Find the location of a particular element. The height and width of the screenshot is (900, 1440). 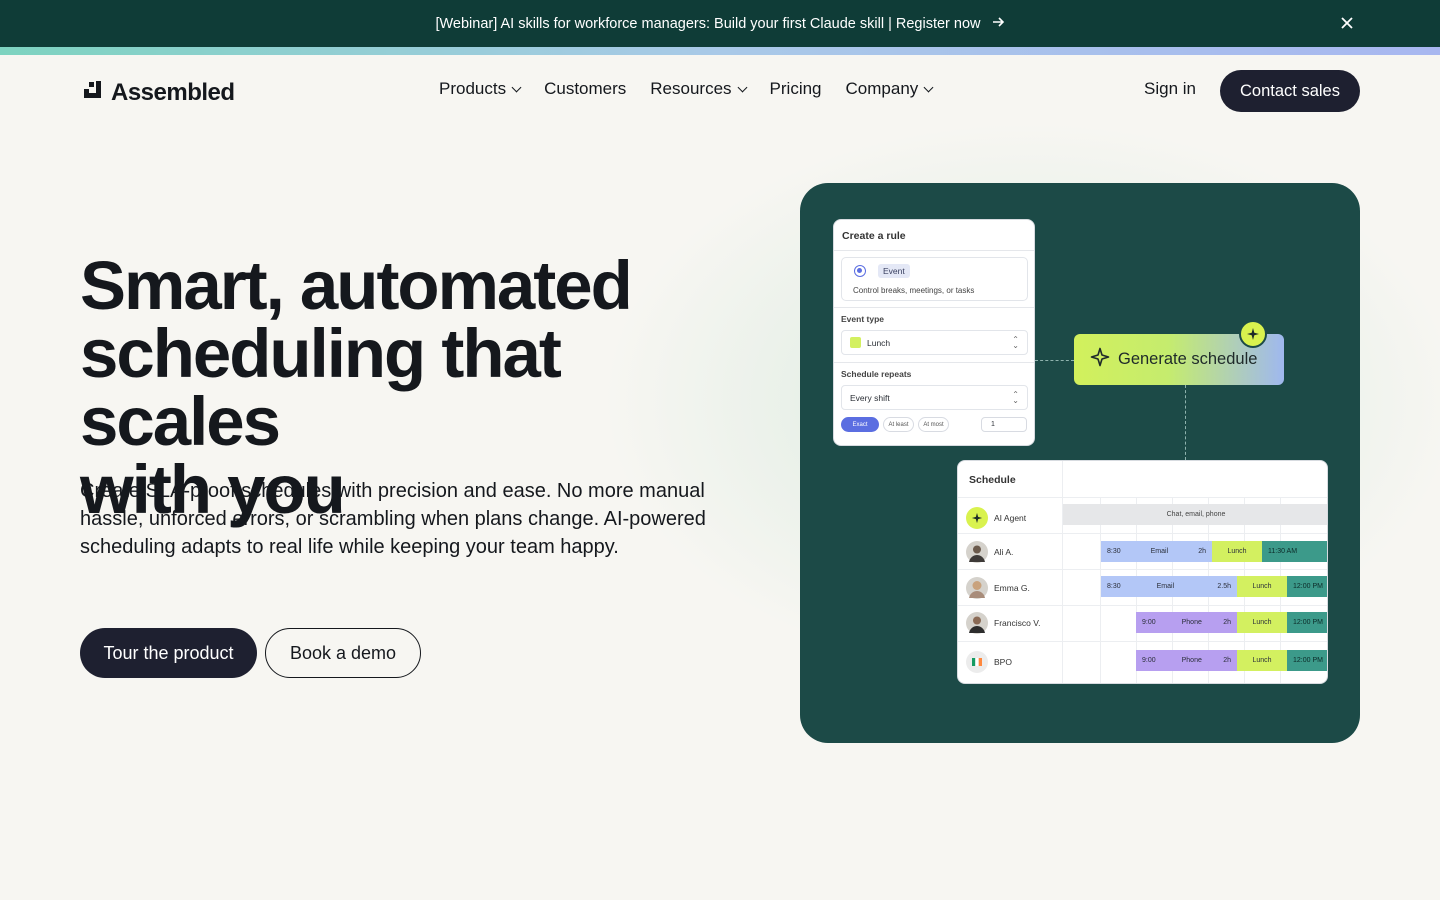

email-shift-block: 8:30 Email 2.5h is located at coordinates (1169, 586).